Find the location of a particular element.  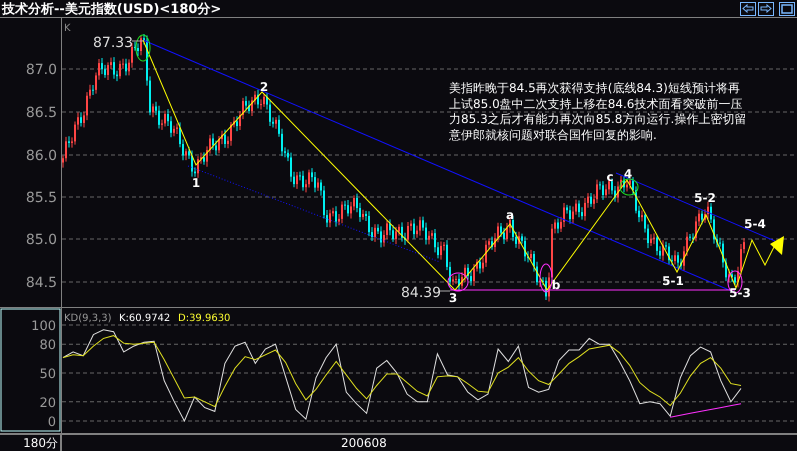

axis-label: 86.5 is located at coordinates (41, 113).